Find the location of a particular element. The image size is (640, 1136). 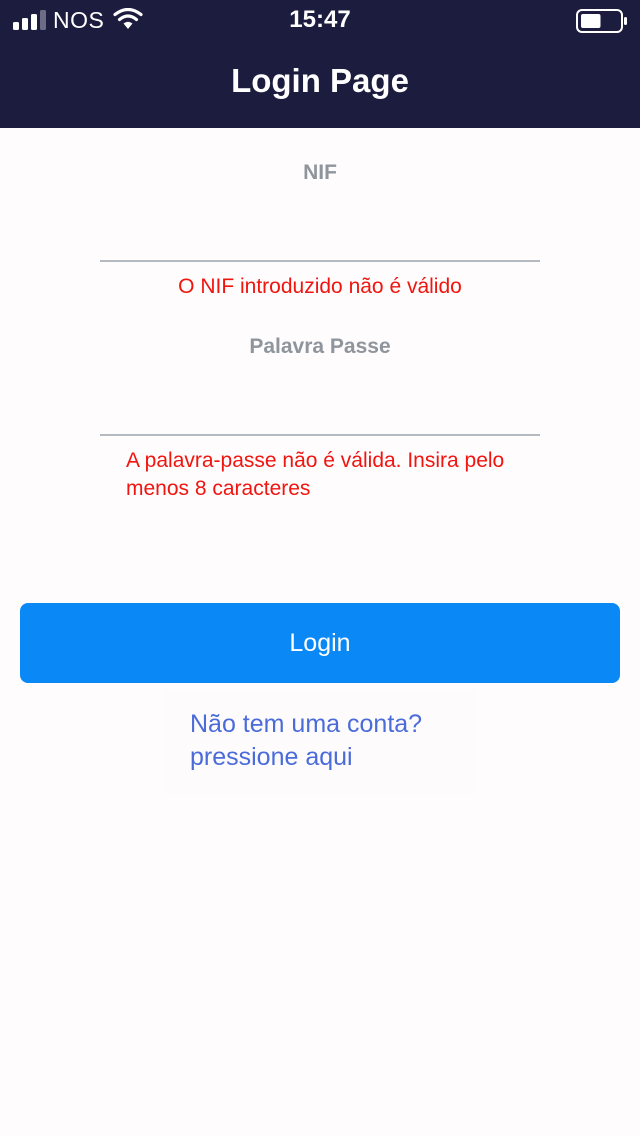

nif-error-message: O NIF introduzido não é válido is located at coordinates (320, 286).